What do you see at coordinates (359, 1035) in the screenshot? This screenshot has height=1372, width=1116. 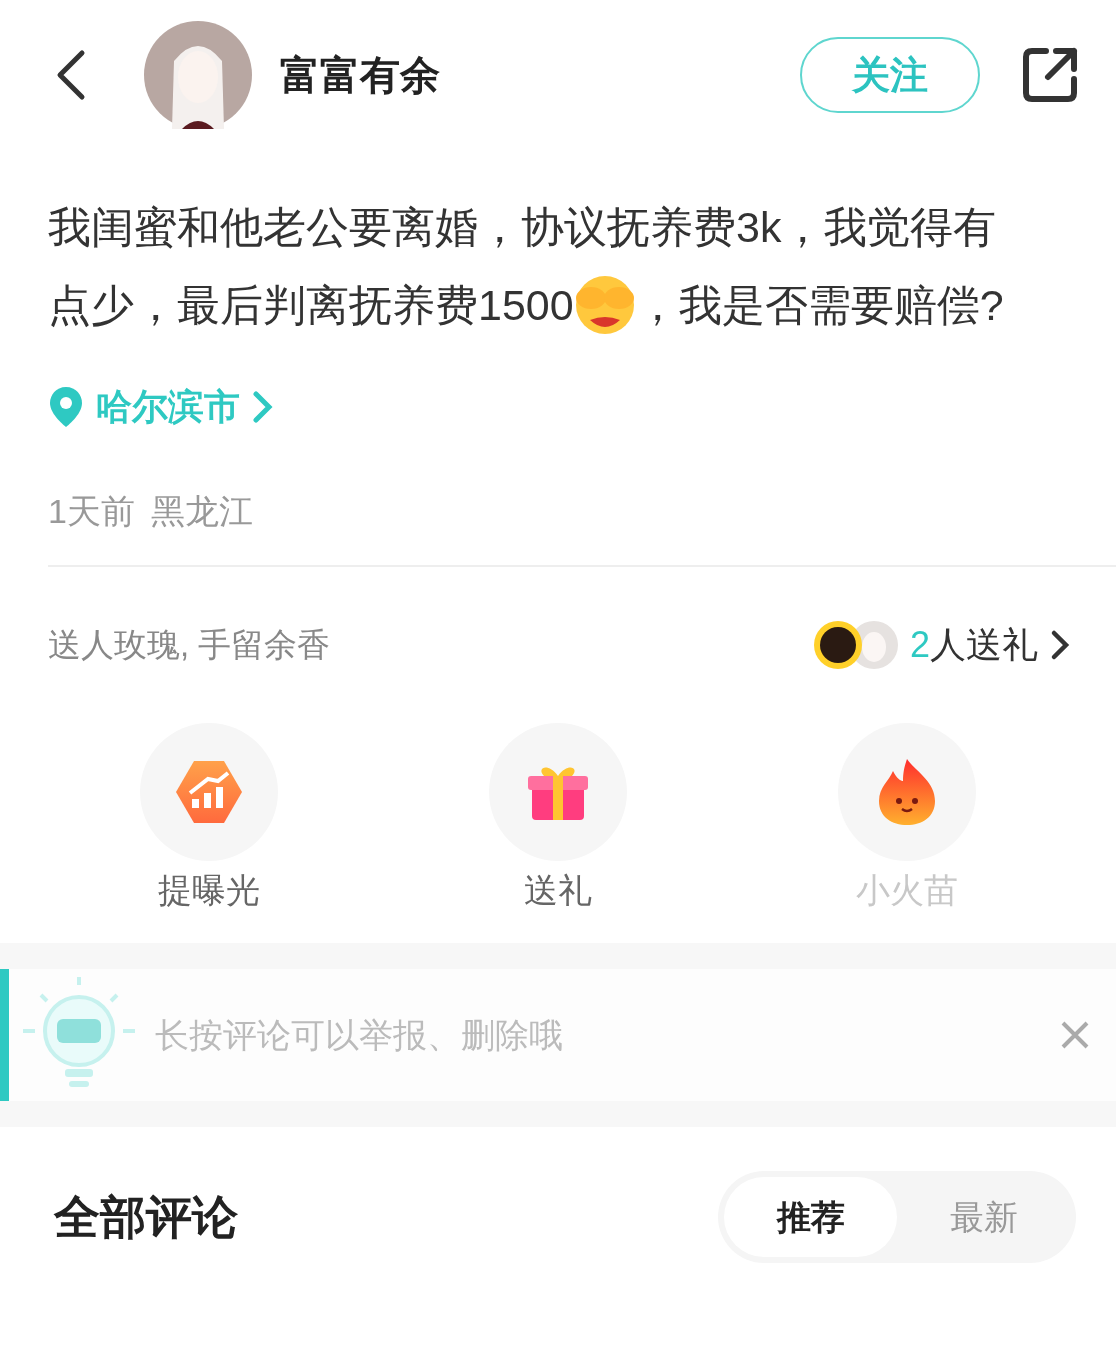 I see `tip-text: 长按评论可以举报、删除哦` at bounding box center [359, 1035].